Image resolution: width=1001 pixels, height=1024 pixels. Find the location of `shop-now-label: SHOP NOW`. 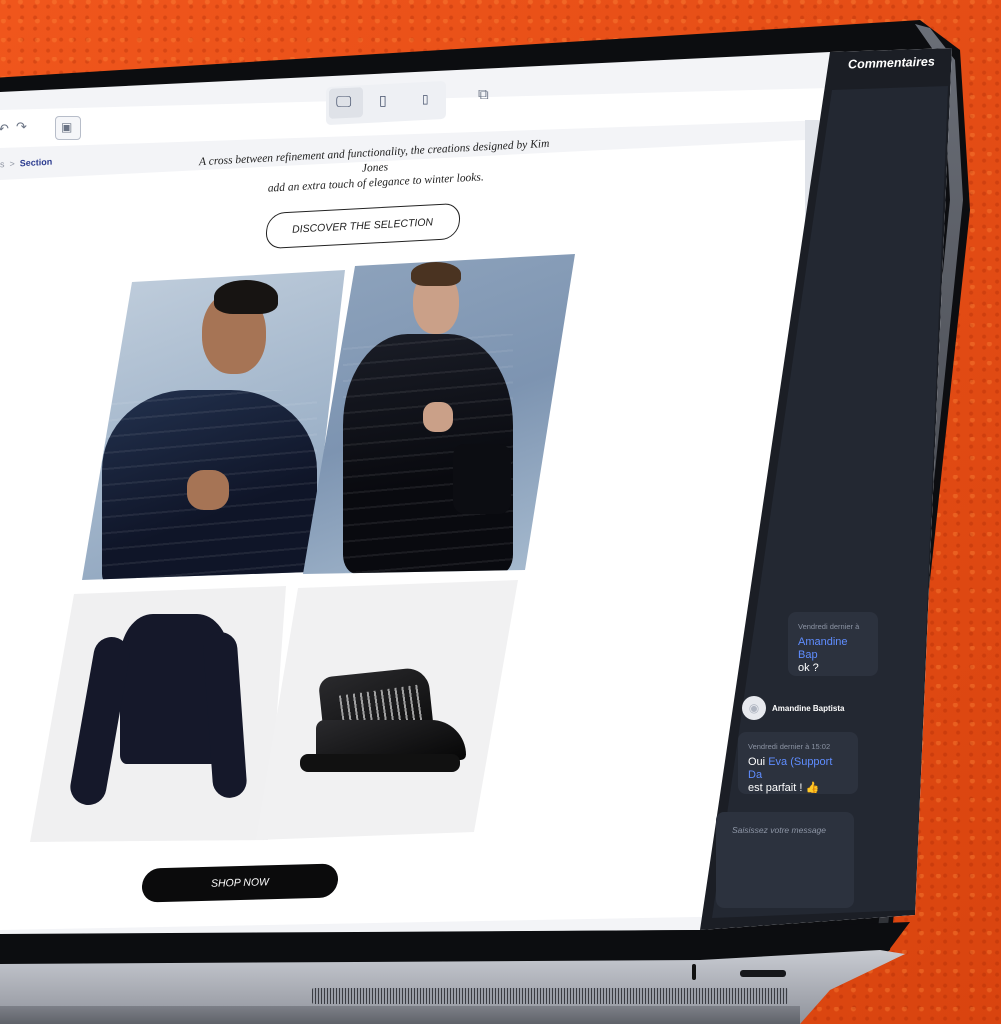

shop-now-label: SHOP NOW is located at coordinates (240, 883).